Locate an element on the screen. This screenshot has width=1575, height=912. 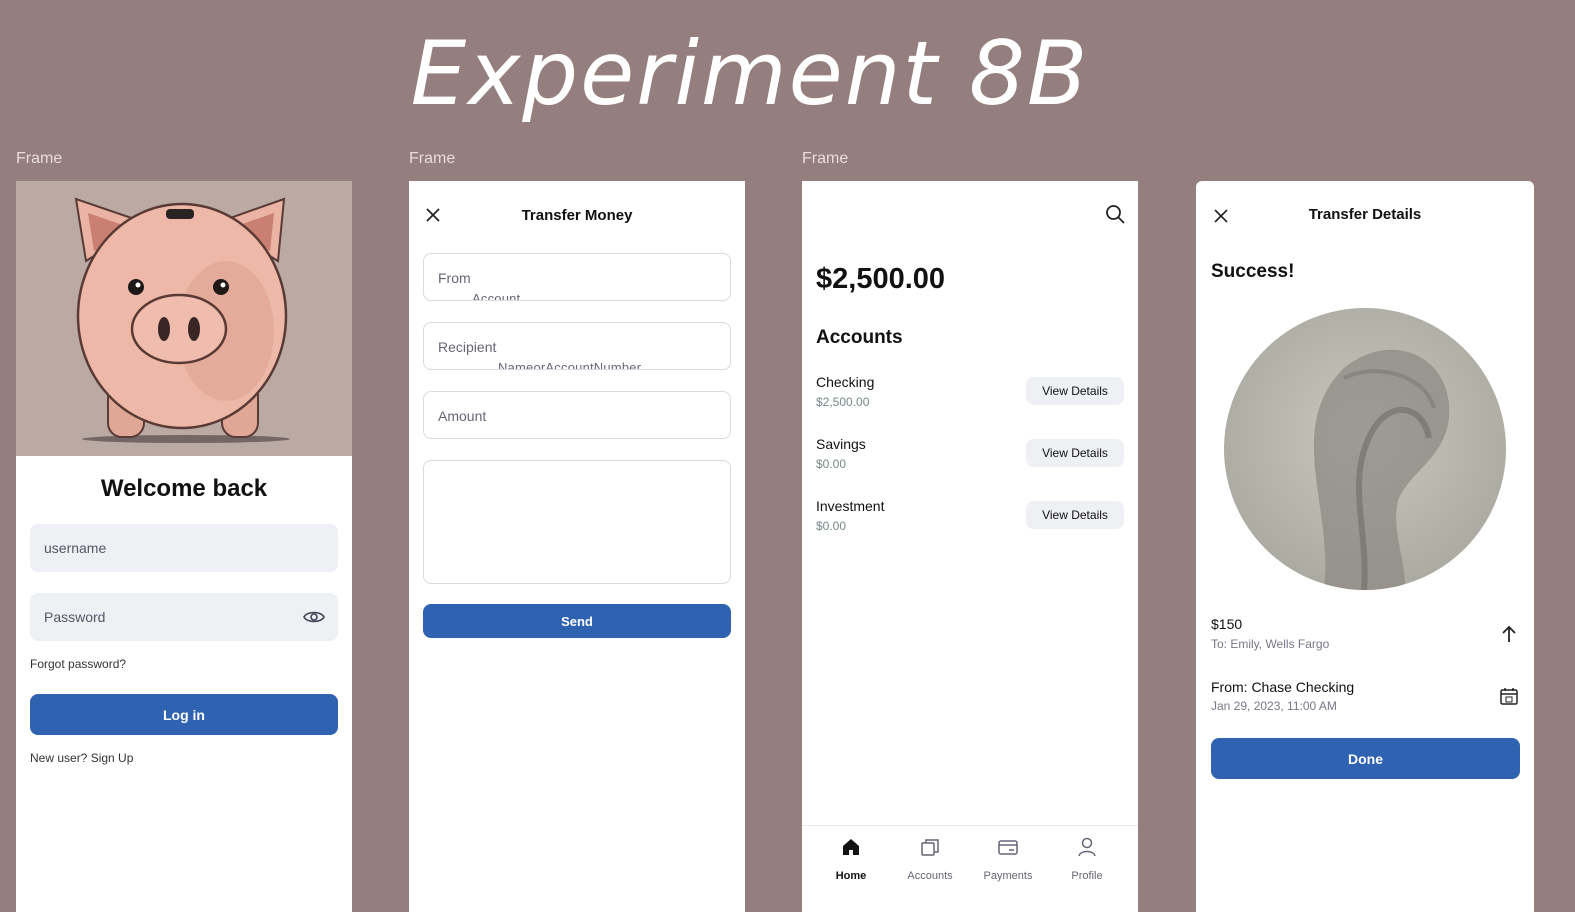
bottom-tab-bar: Home Accounts Payments Profile is located at coordinates (970, 868).